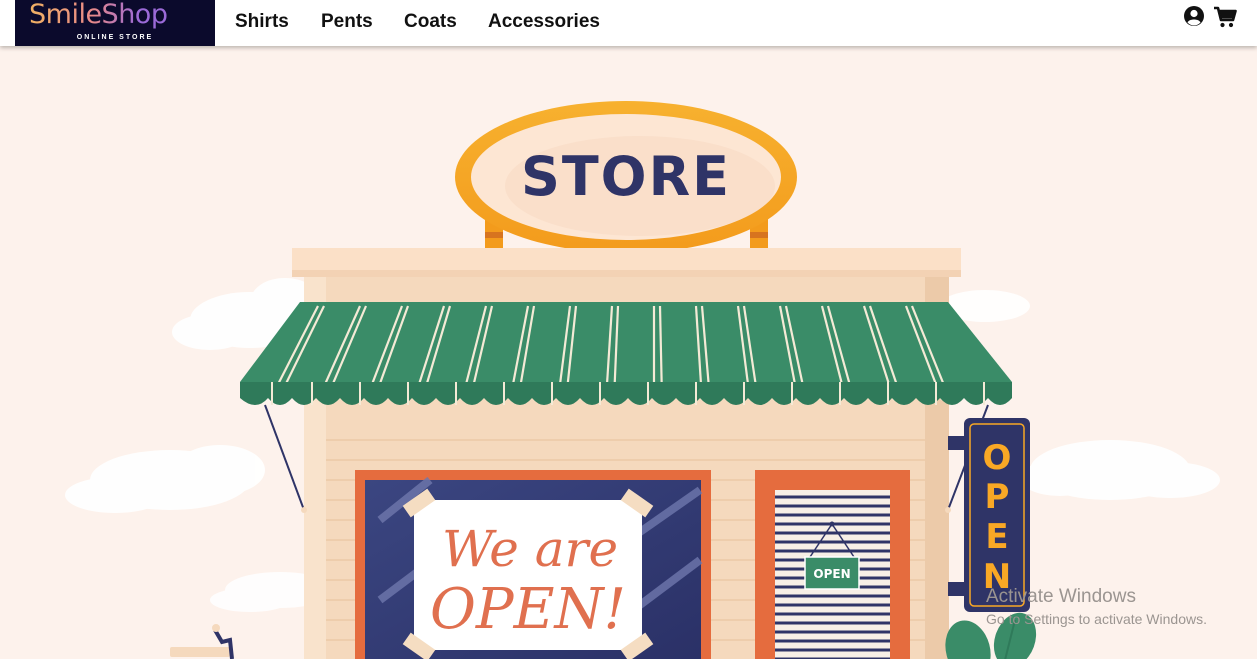 The height and width of the screenshot is (659, 1257). I want to click on store-sign-text: STORE, so click(626, 176).